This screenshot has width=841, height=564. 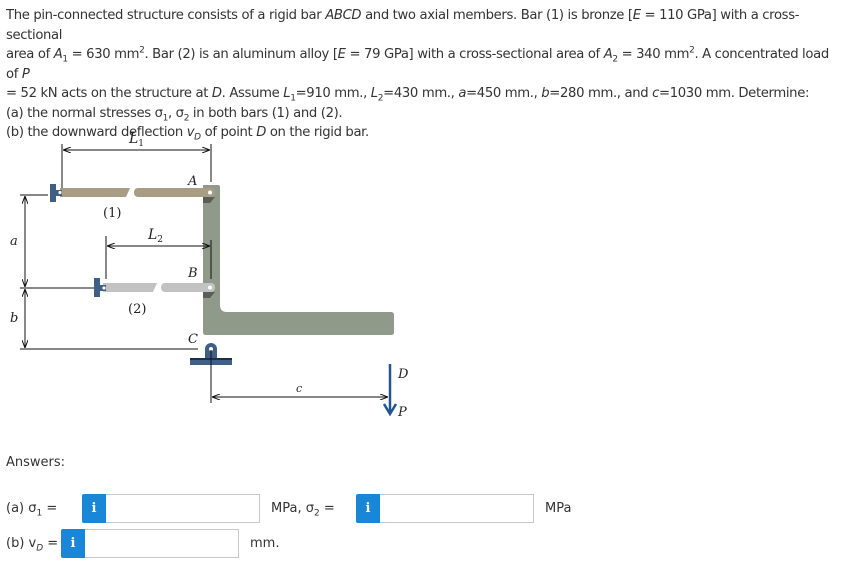 What do you see at coordinates (303, 510) in the screenshot?
I see `sigma1-unit-sigma2-label: MPa, σ2 =` at bounding box center [303, 510].